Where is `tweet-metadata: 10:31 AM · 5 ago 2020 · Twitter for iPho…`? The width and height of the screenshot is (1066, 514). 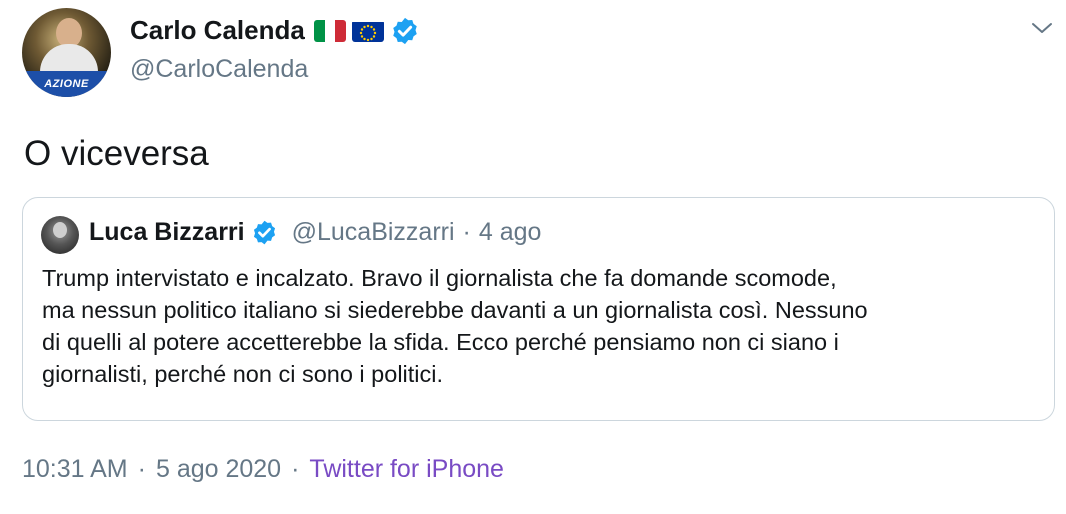 tweet-metadata: 10:31 AM · 5 ago 2020 · Twitter for iPho… is located at coordinates (263, 469).